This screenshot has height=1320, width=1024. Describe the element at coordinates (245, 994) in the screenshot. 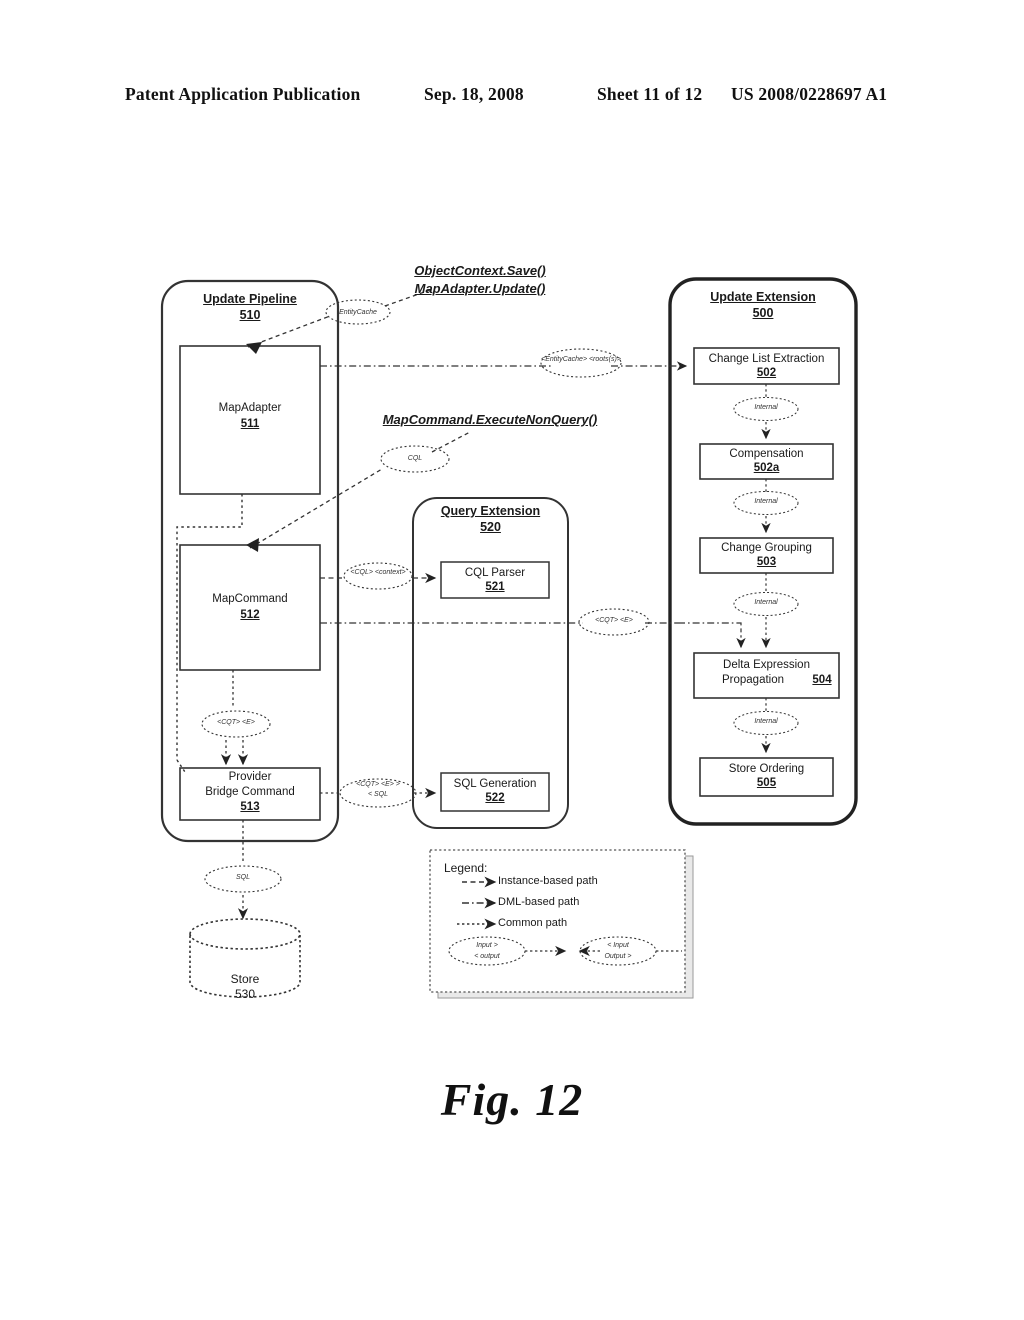

I see `store-number: 530` at that location.